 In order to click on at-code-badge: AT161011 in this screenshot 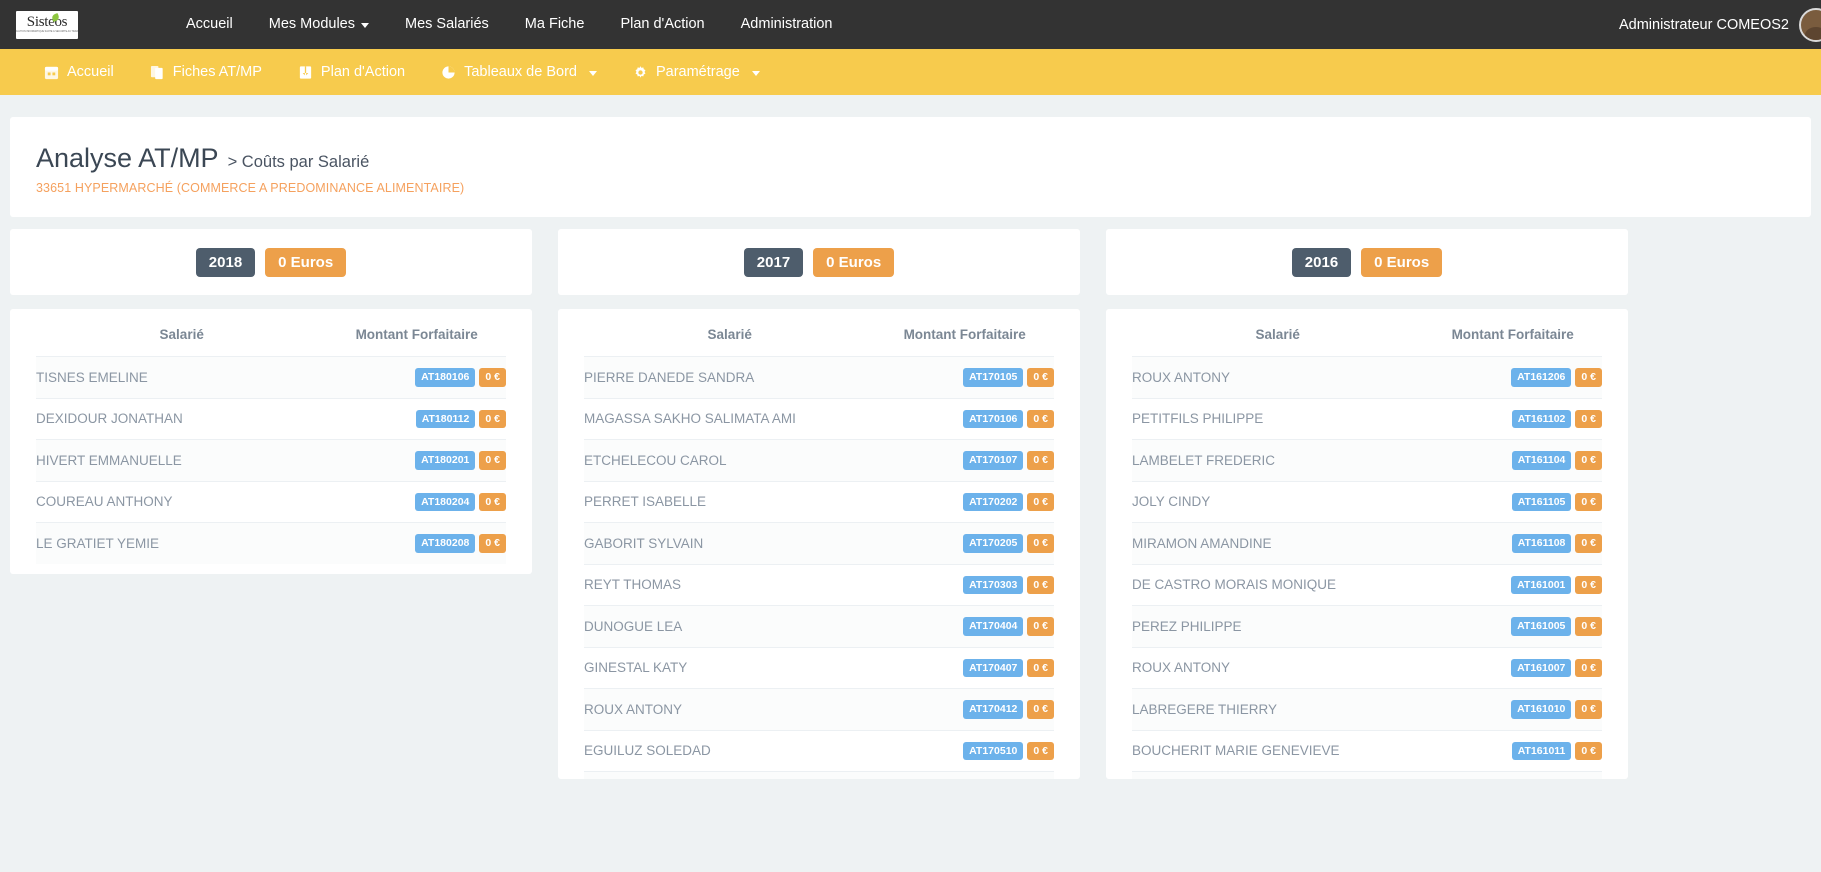, I will do `click(1541, 750)`.